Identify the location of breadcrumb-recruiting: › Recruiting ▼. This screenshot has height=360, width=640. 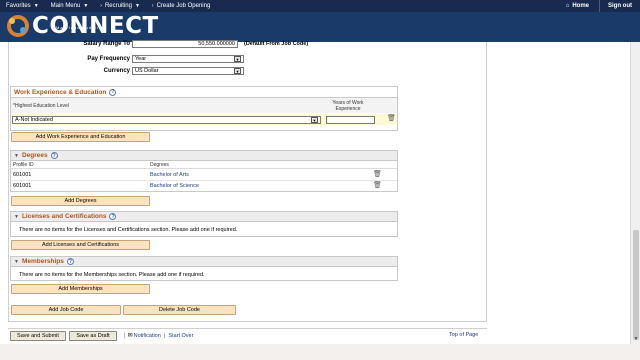
(120, 6).